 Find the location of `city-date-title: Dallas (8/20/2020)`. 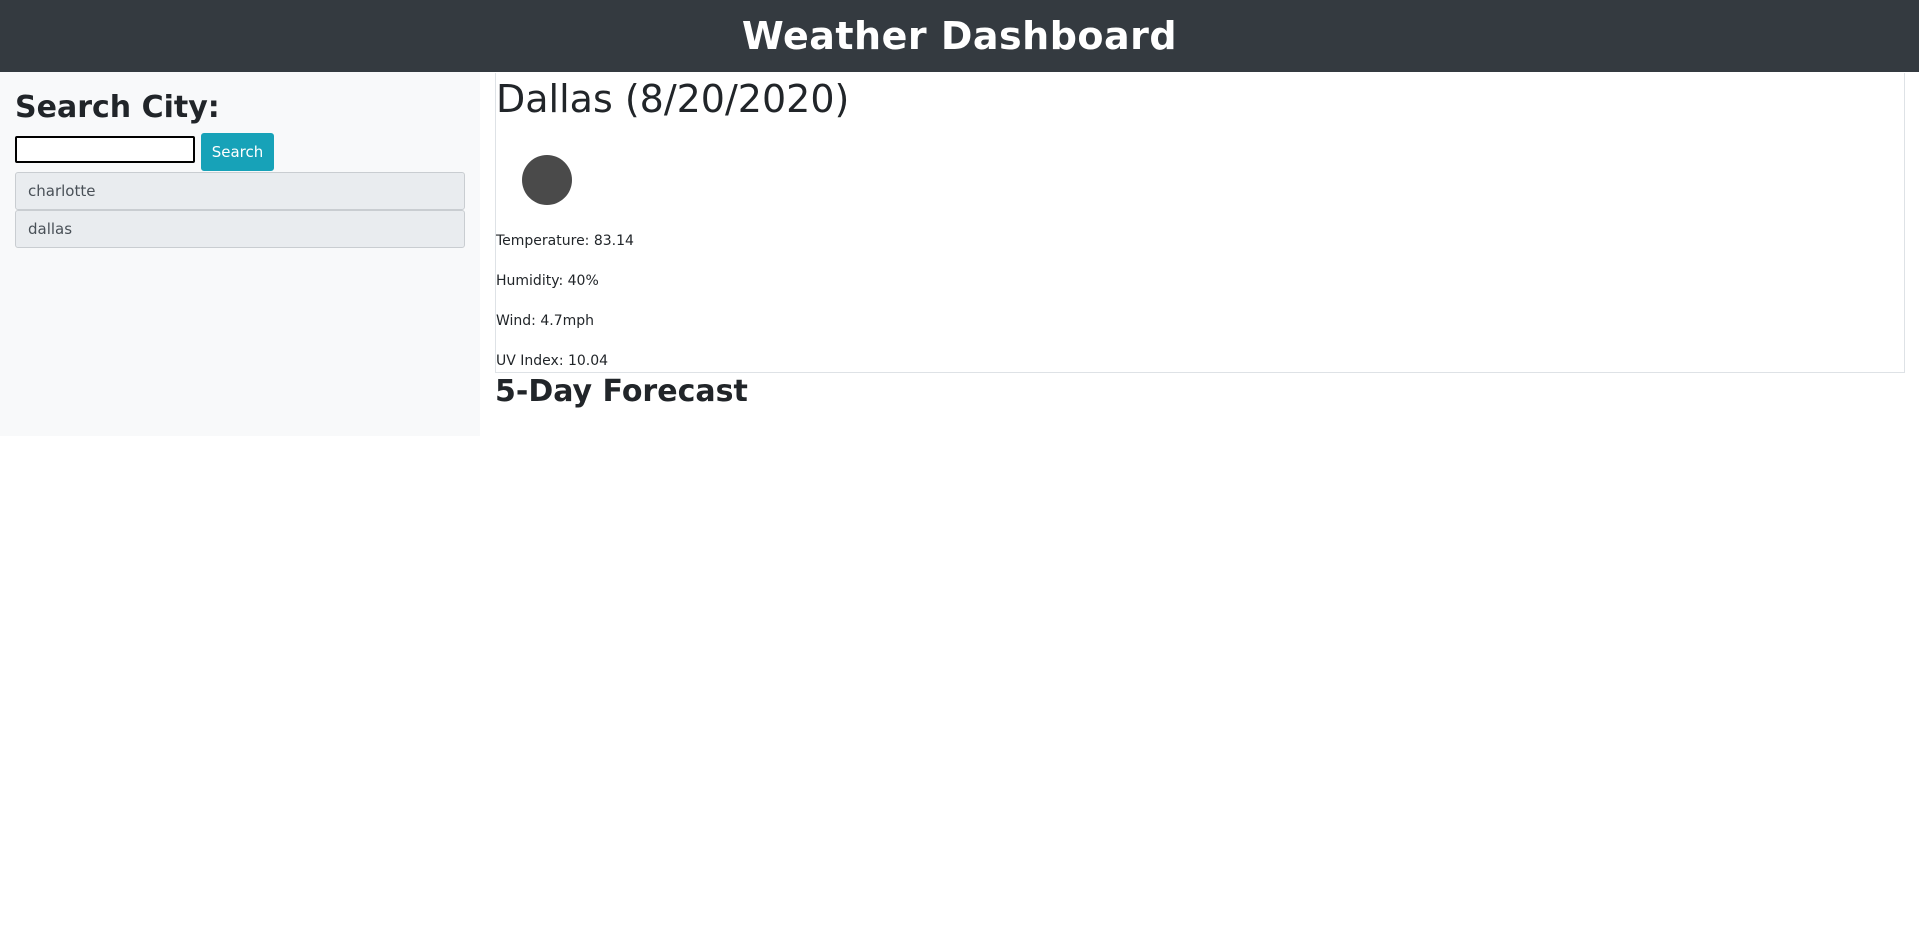

city-date-title: Dallas (8/20/2020) is located at coordinates (673, 99).